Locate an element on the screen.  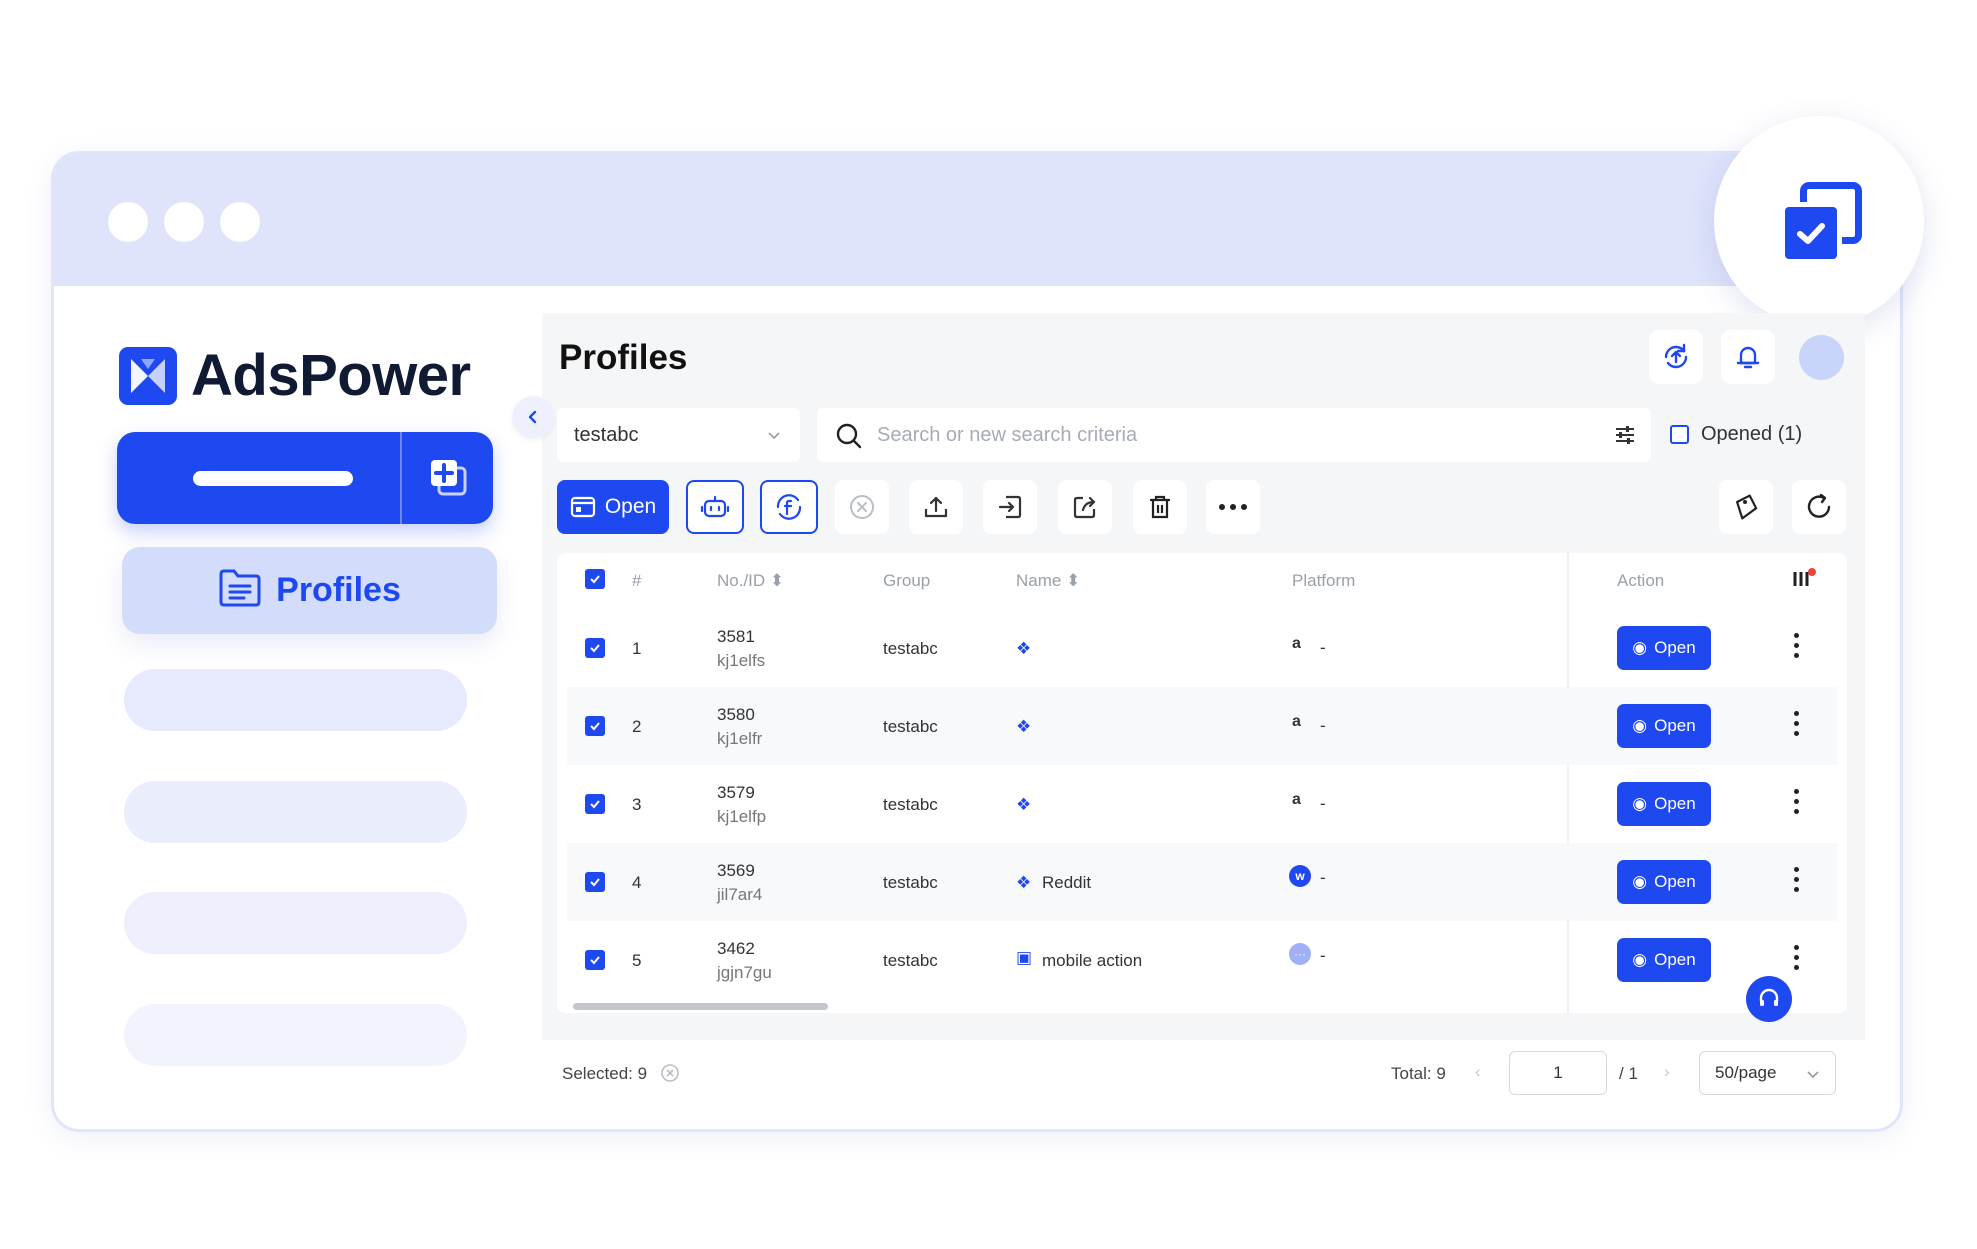
sidebar-item-profiles: Profiles is located at coordinates (309, 590).